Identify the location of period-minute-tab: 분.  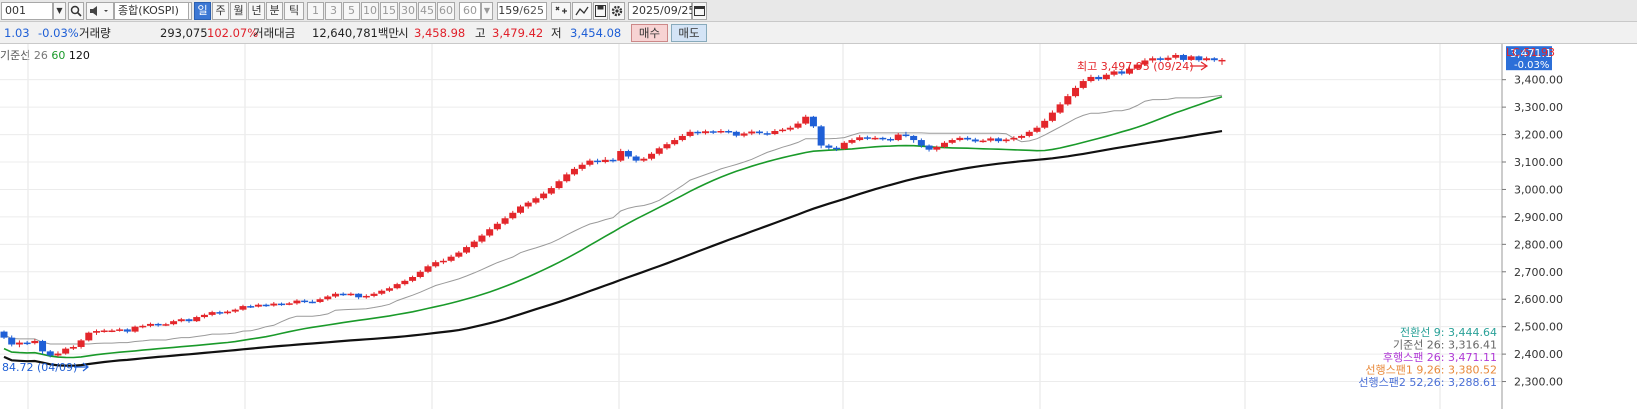
(274, 11).